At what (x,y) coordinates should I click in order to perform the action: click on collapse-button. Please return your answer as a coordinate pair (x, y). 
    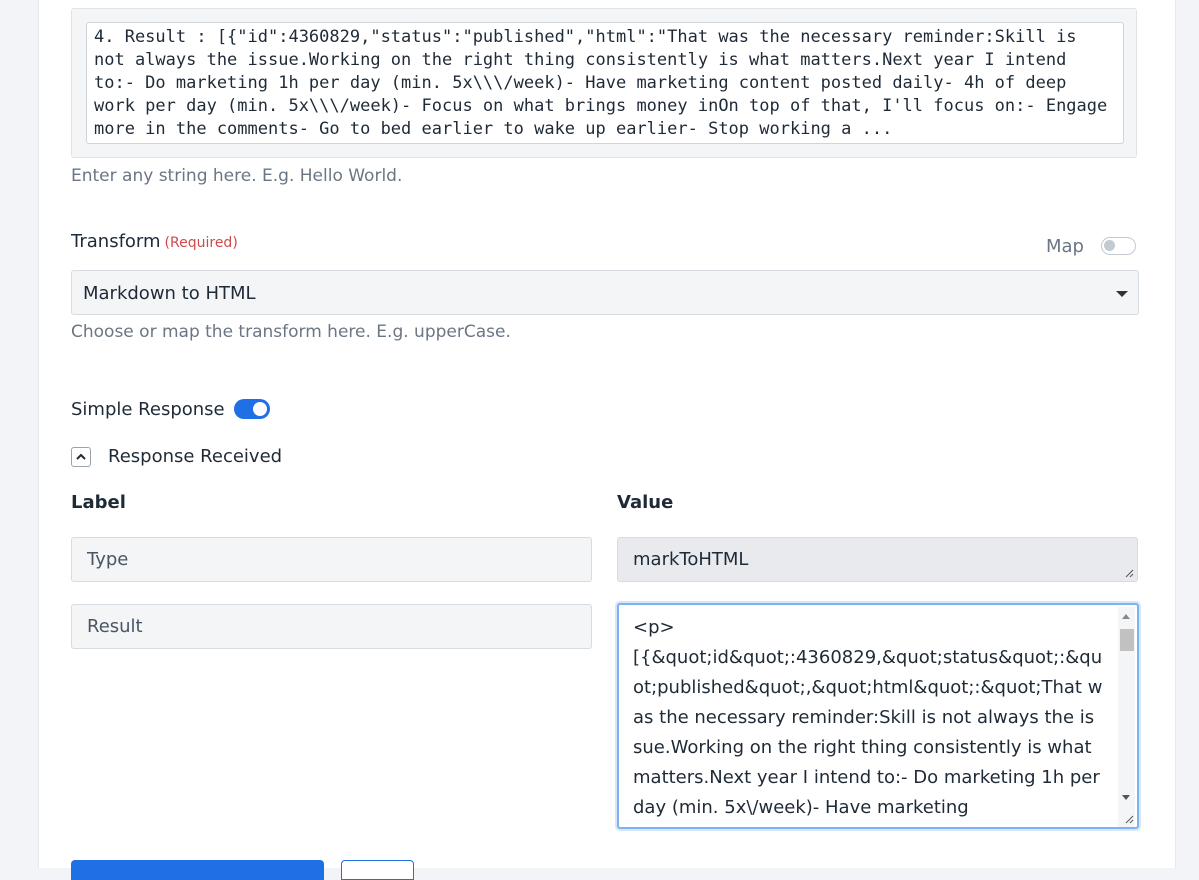
    Looking at the image, I should click on (81, 457).